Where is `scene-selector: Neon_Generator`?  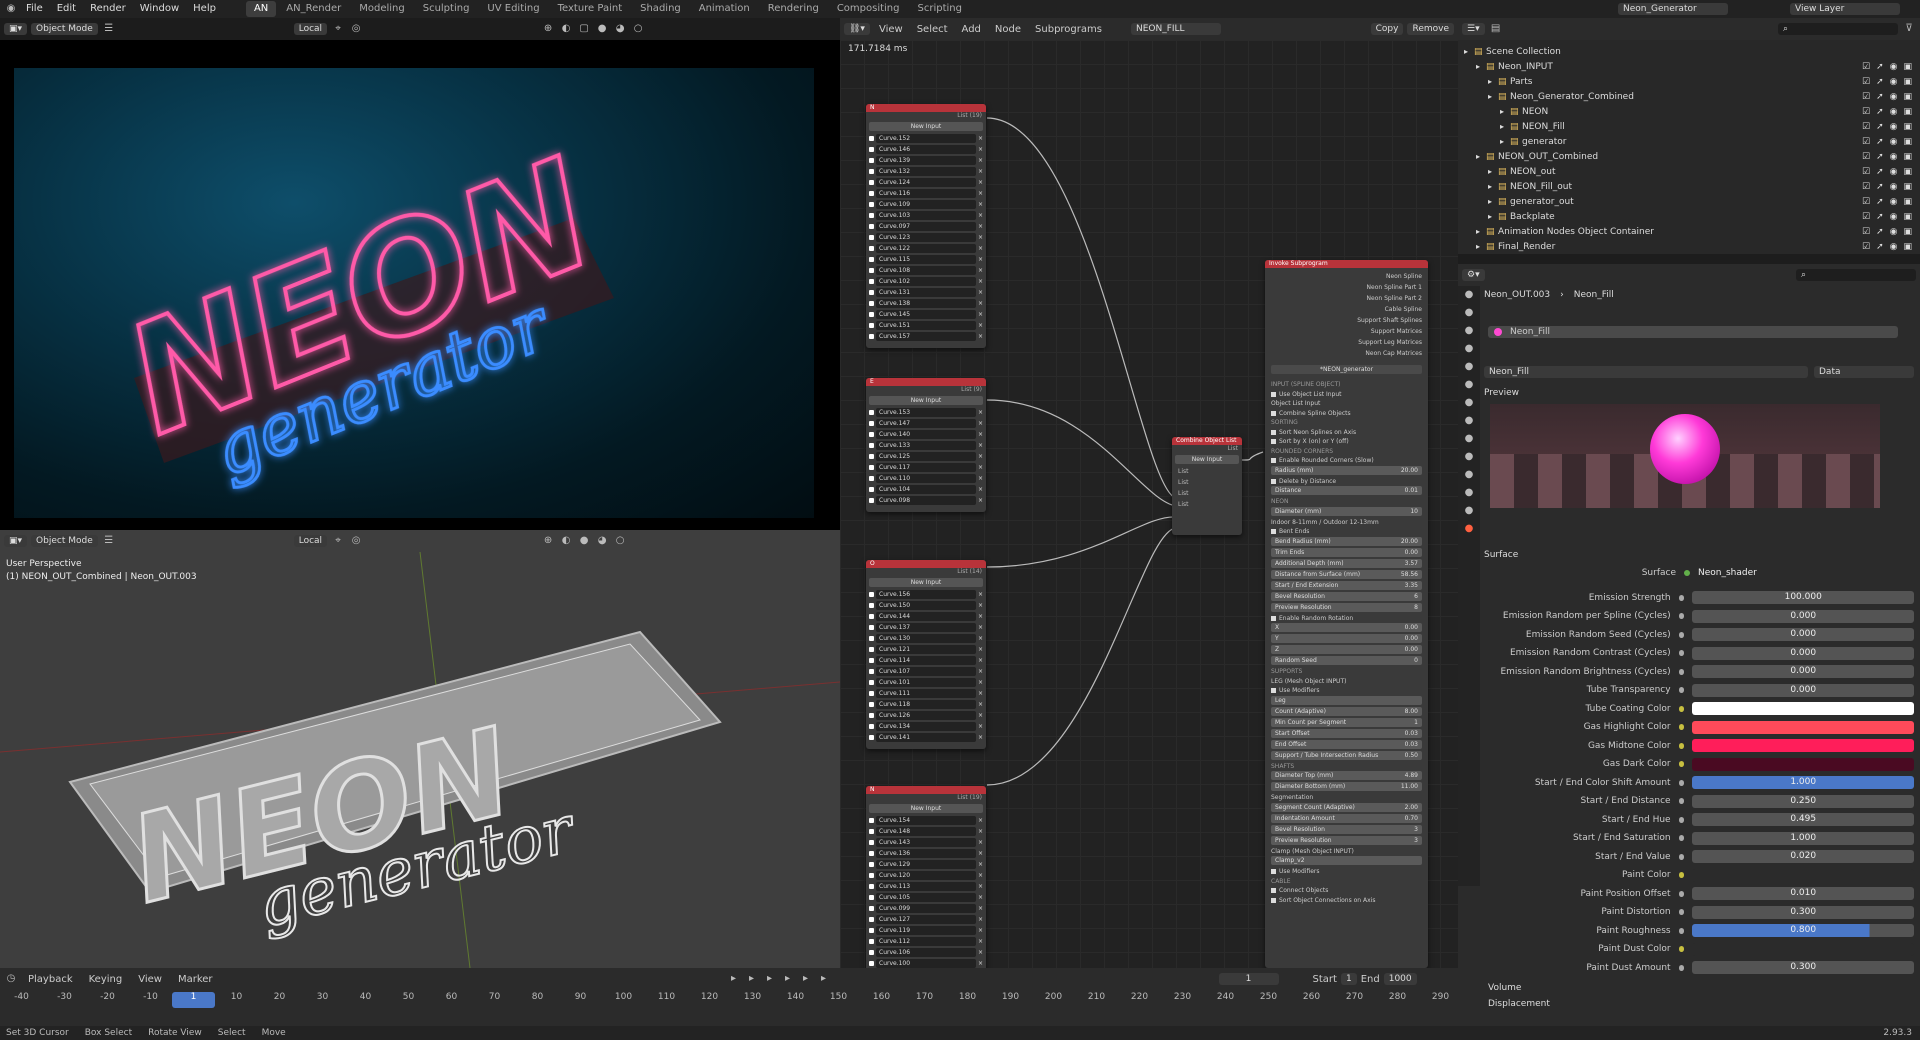
scene-selector: Neon_Generator is located at coordinates (1673, 9).